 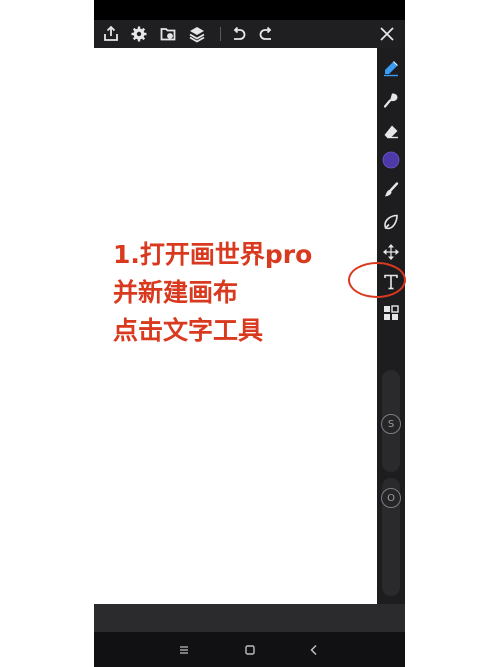 I want to click on system-nav-bar, so click(x=249, y=649).